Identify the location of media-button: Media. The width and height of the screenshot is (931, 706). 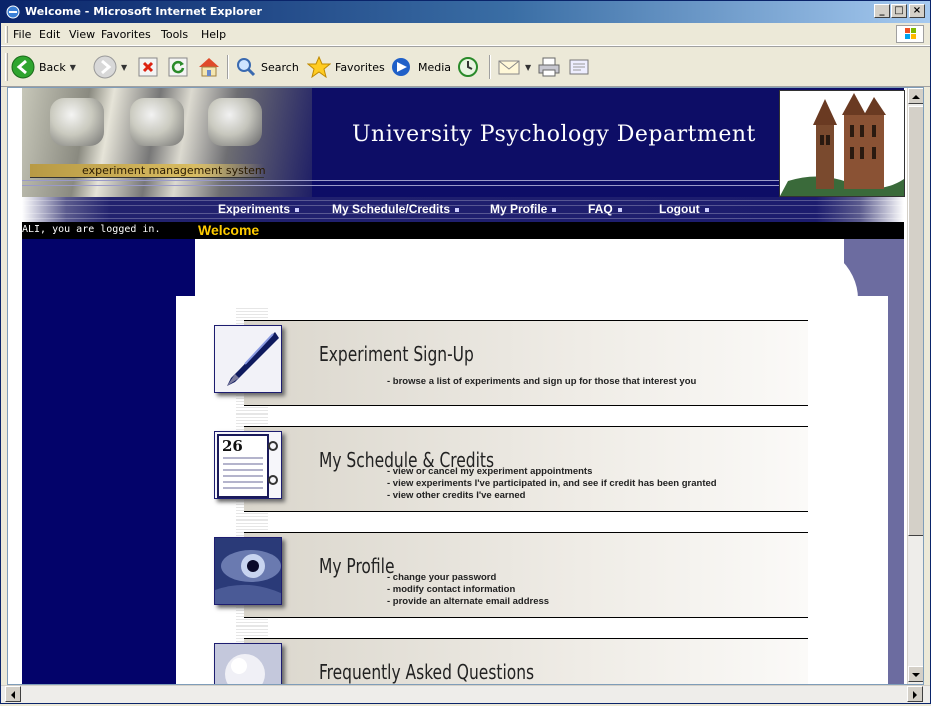
(420, 67).